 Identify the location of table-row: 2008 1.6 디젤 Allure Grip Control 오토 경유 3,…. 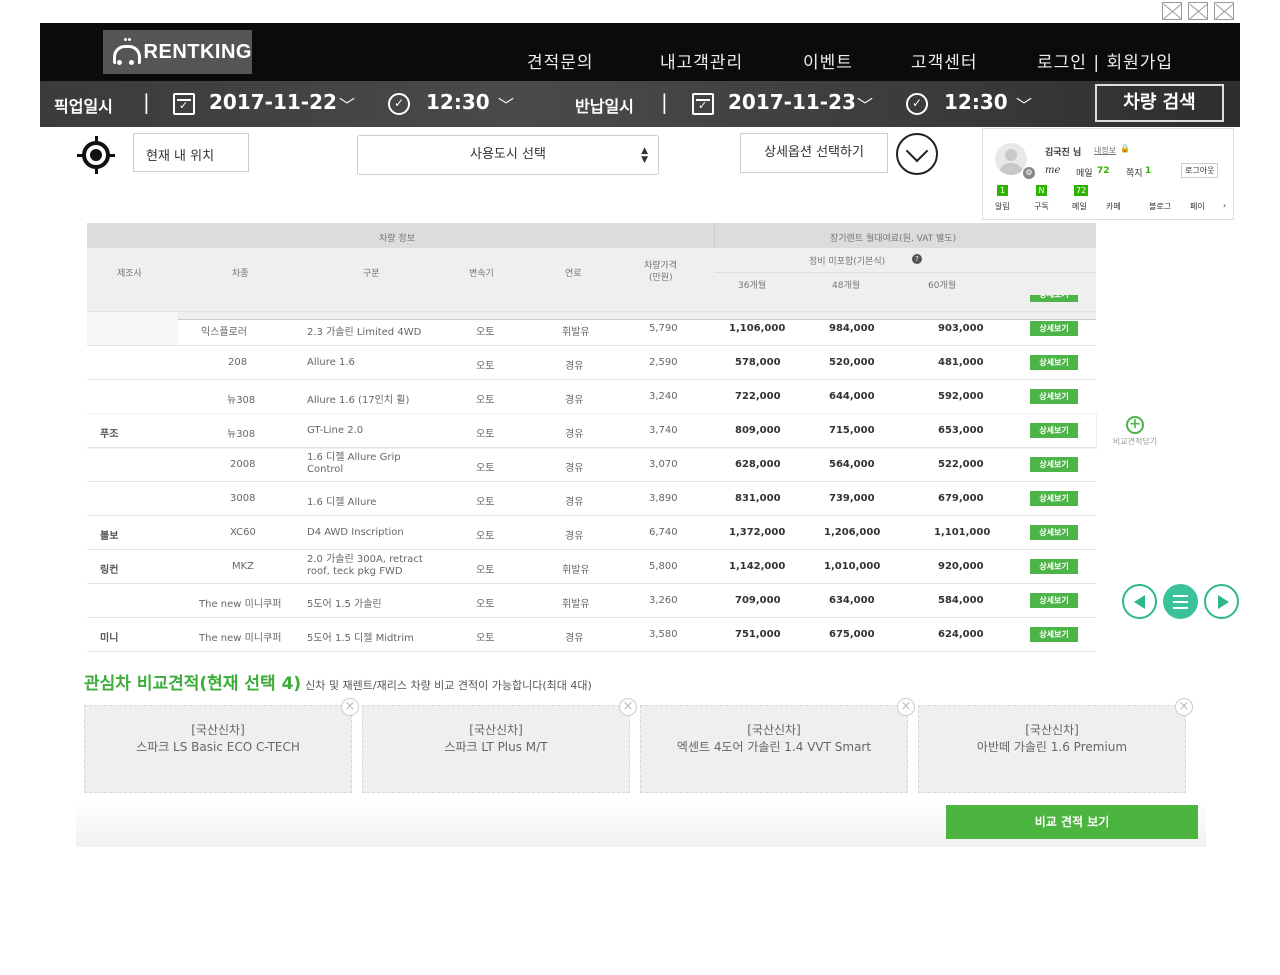
(591, 465).